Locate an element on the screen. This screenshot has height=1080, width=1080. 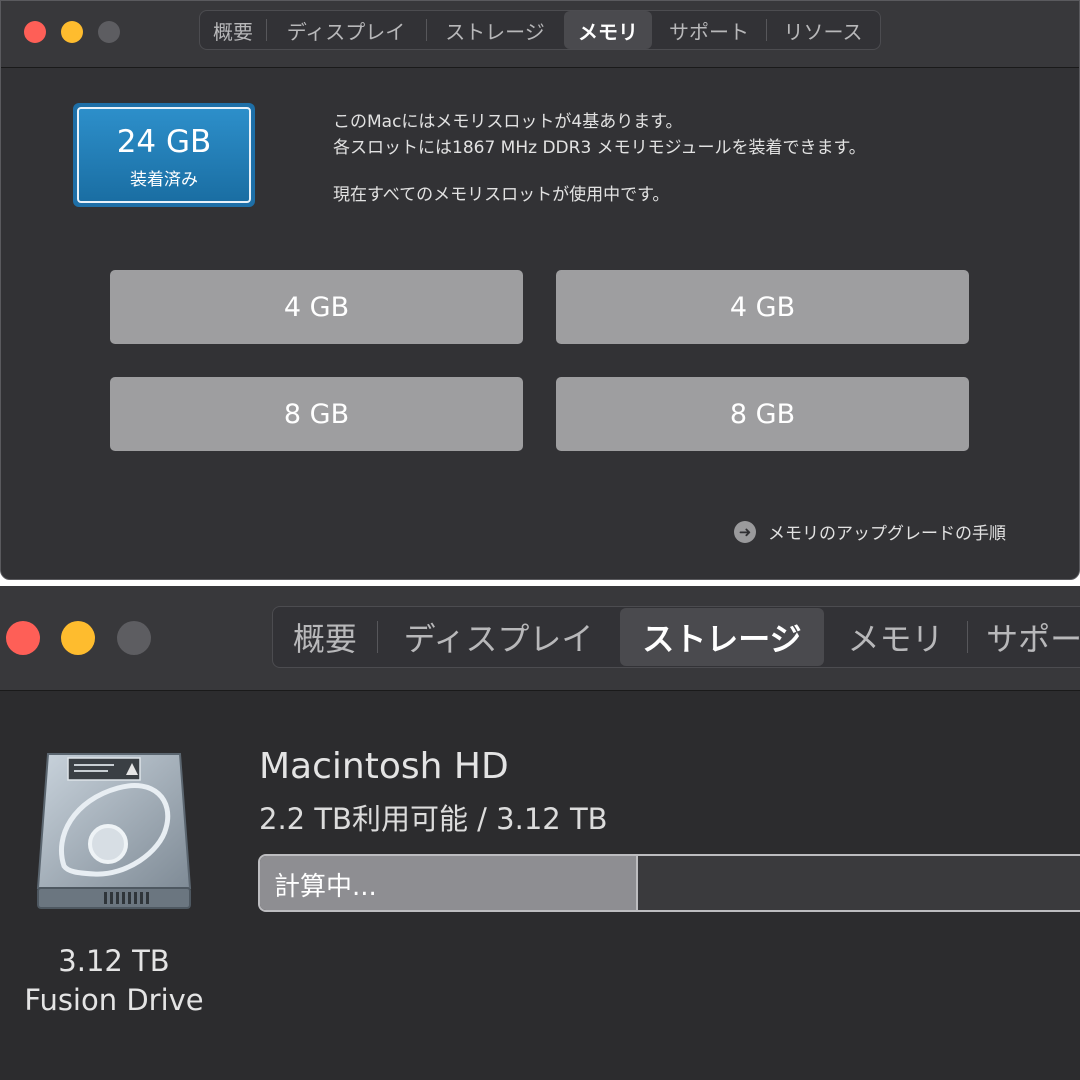
volume-space: 2.2 TB利用可能 / 3.12 TB is located at coordinates (433, 819).